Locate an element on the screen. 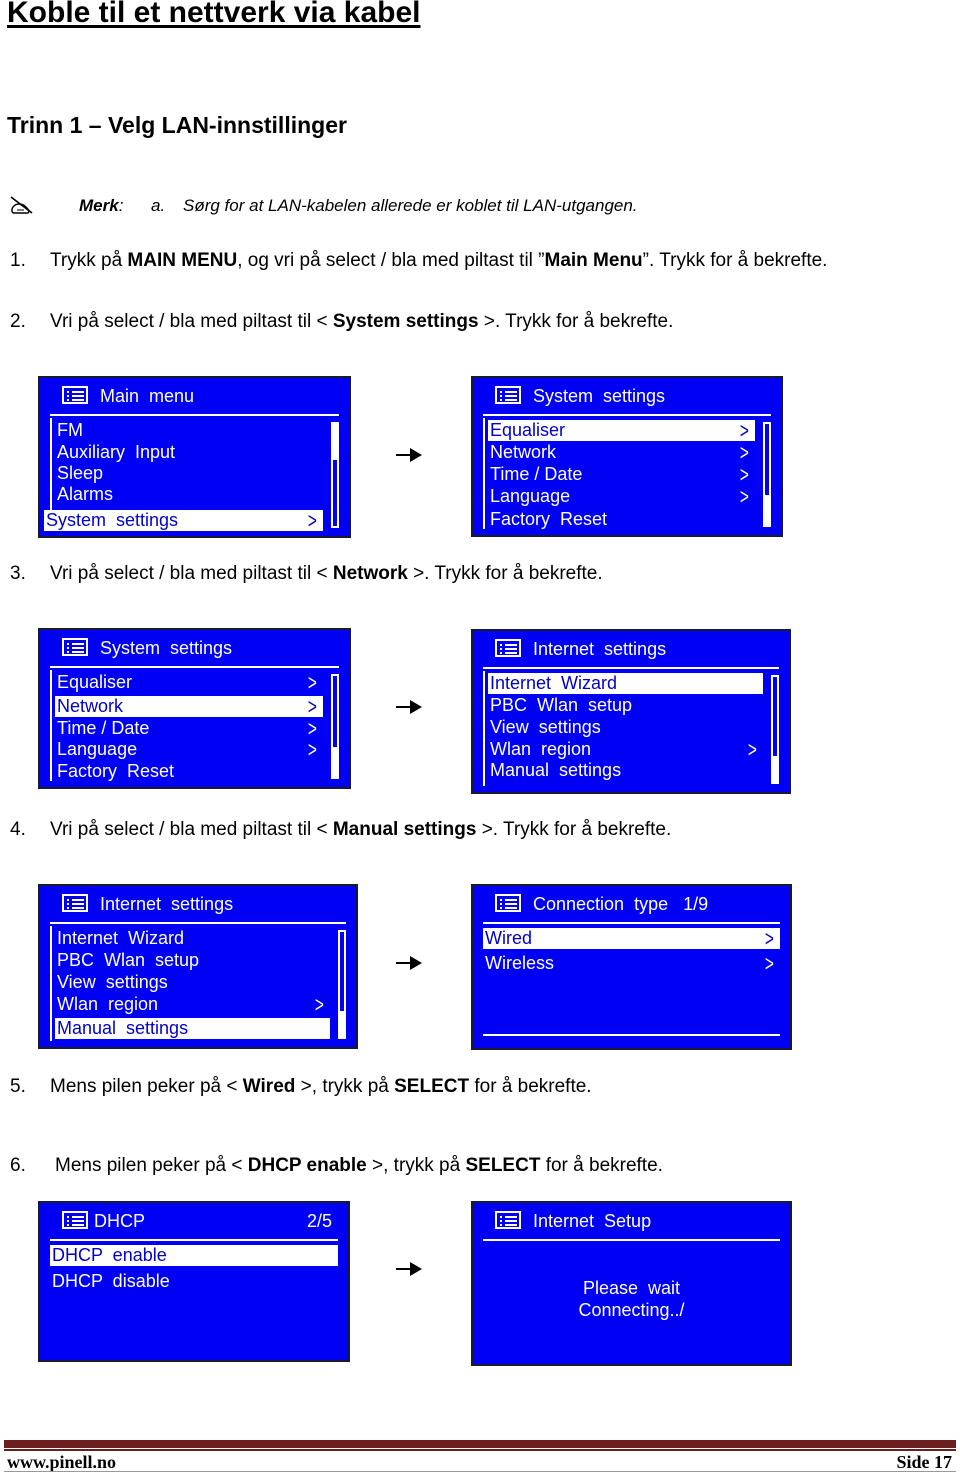  screen-count: 2/5 is located at coordinates (319, 1221).